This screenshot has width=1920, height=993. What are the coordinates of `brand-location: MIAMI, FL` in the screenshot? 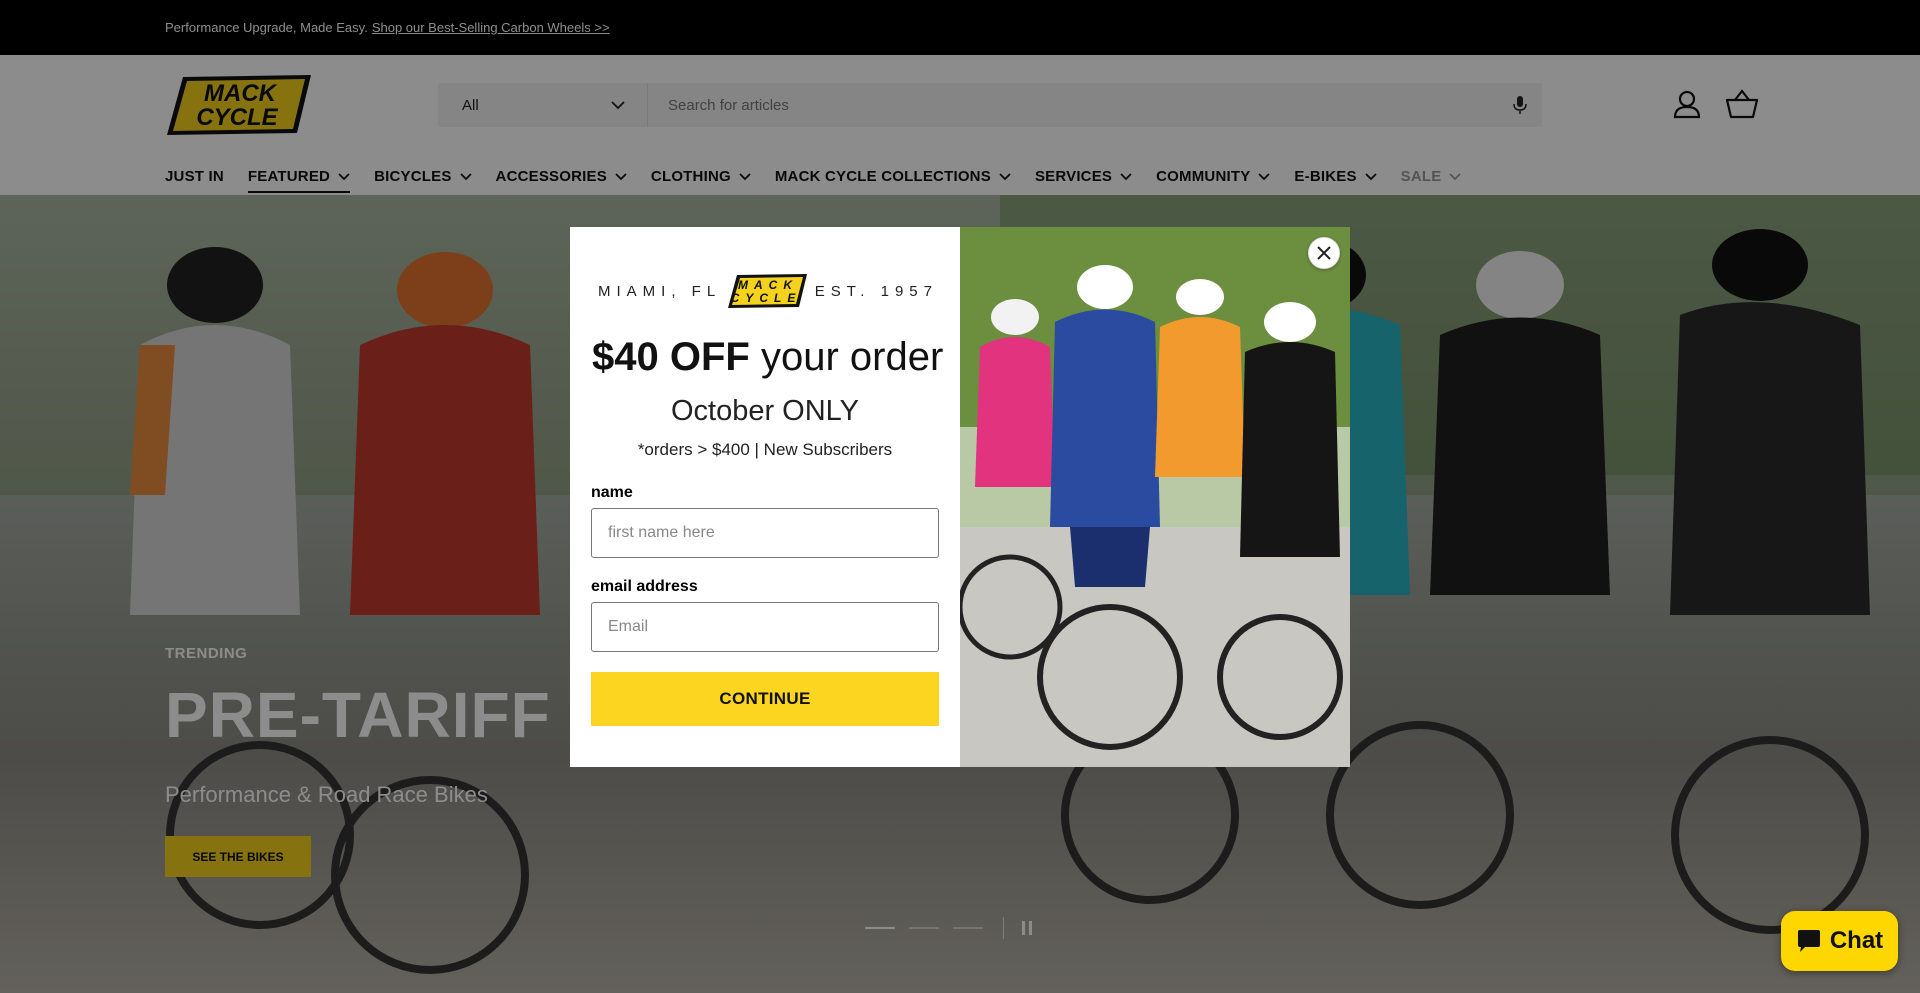 It's located at (660, 291).